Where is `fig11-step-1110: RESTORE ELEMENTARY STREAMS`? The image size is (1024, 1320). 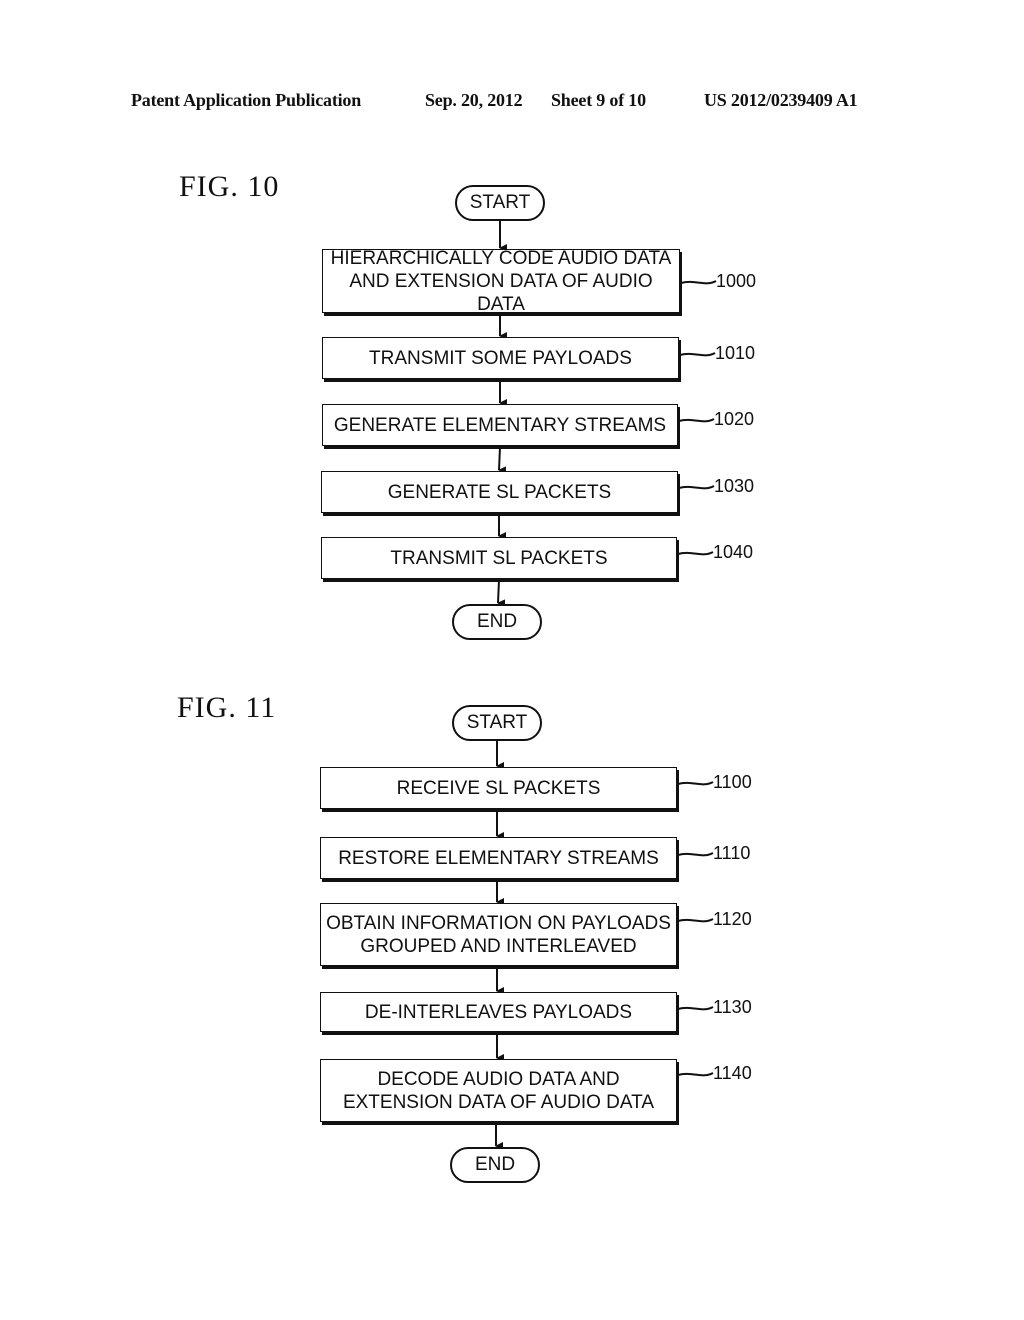
fig11-step-1110: RESTORE ELEMENTARY STREAMS is located at coordinates (498, 858).